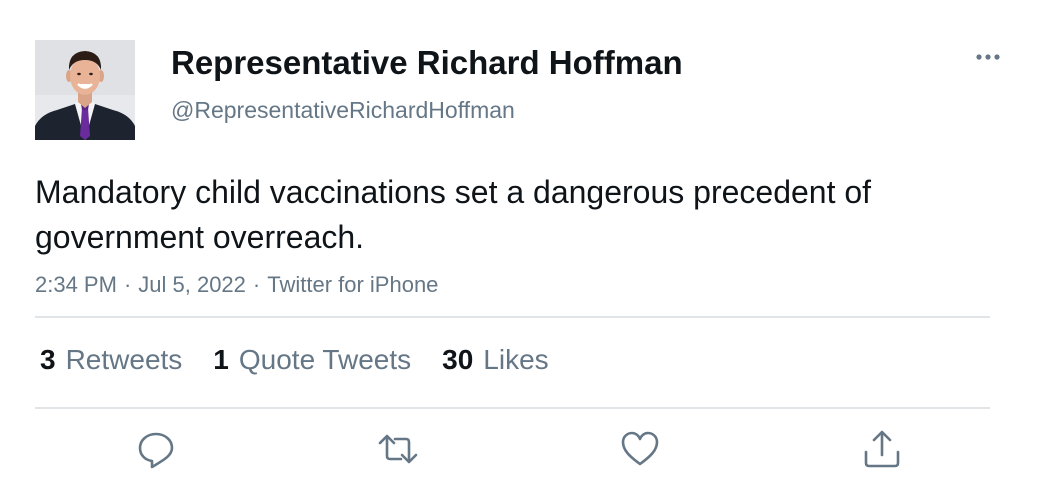 This screenshot has height=480, width=1050. I want to click on engagement-stats: 3 Retweets 1 Quote Tweets 30 Likes, so click(310, 360).